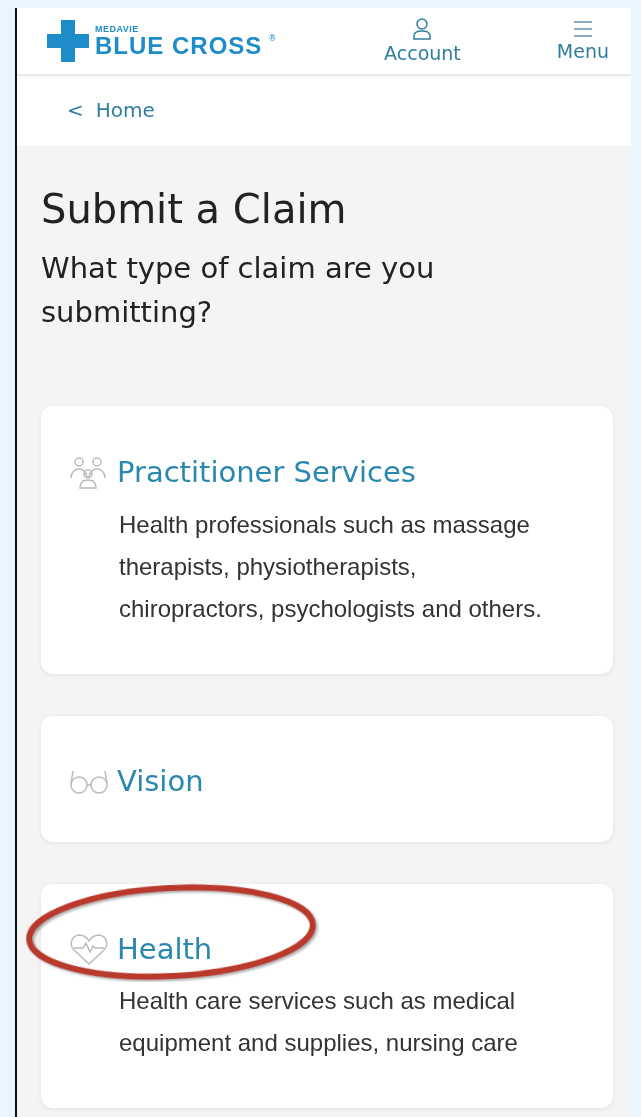 The height and width of the screenshot is (1117, 641). What do you see at coordinates (89, 949) in the screenshot?
I see `heart-pulse-icon` at bounding box center [89, 949].